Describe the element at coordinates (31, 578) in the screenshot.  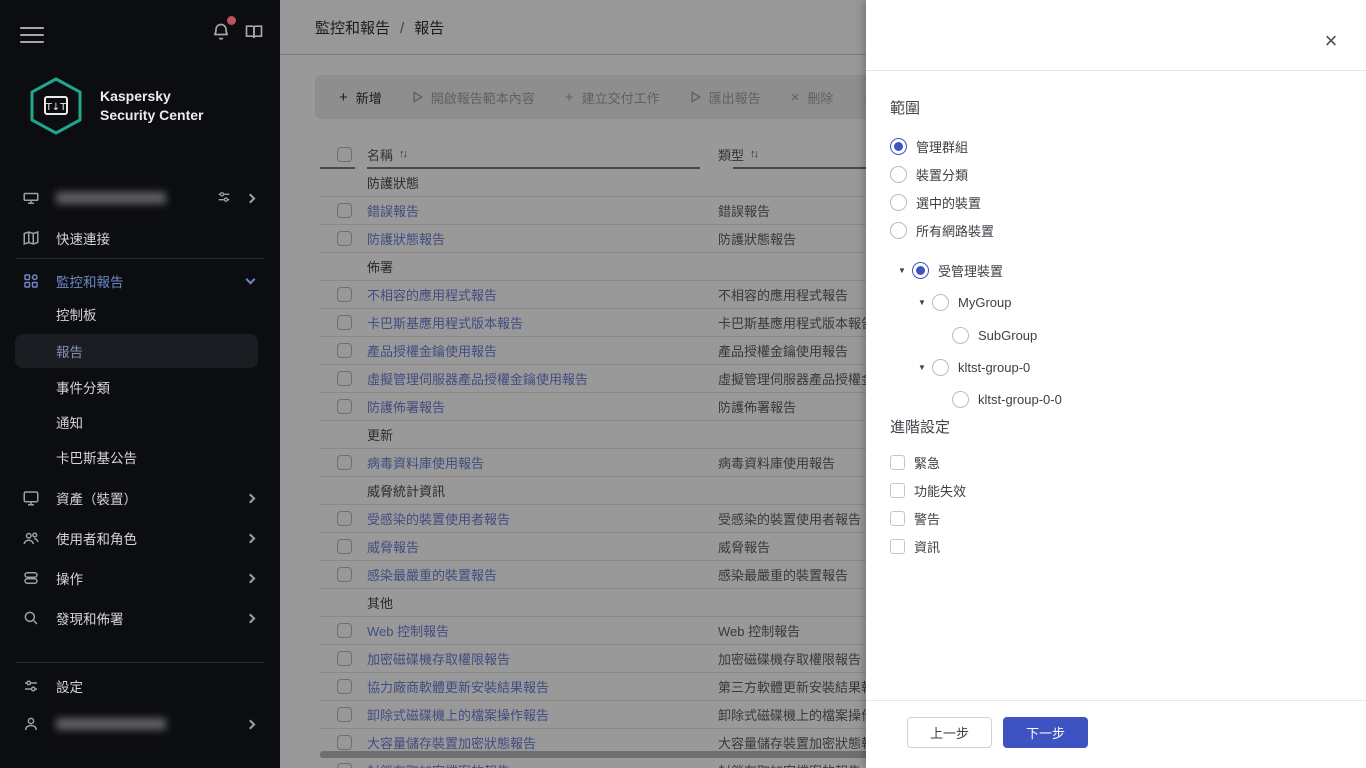
I see `layers-icon` at that location.